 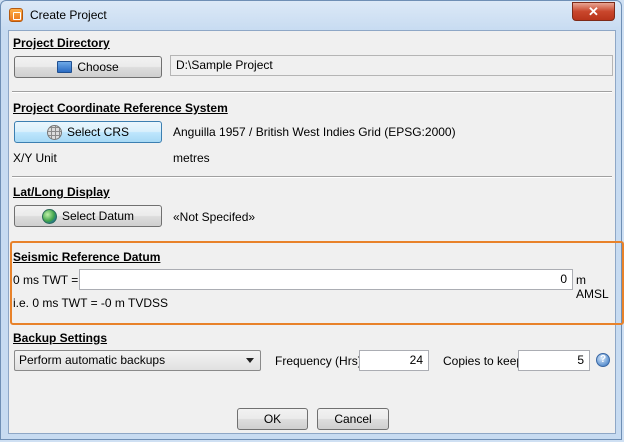 I want to click on globe-grid-icon, so click(x=54, y=132).